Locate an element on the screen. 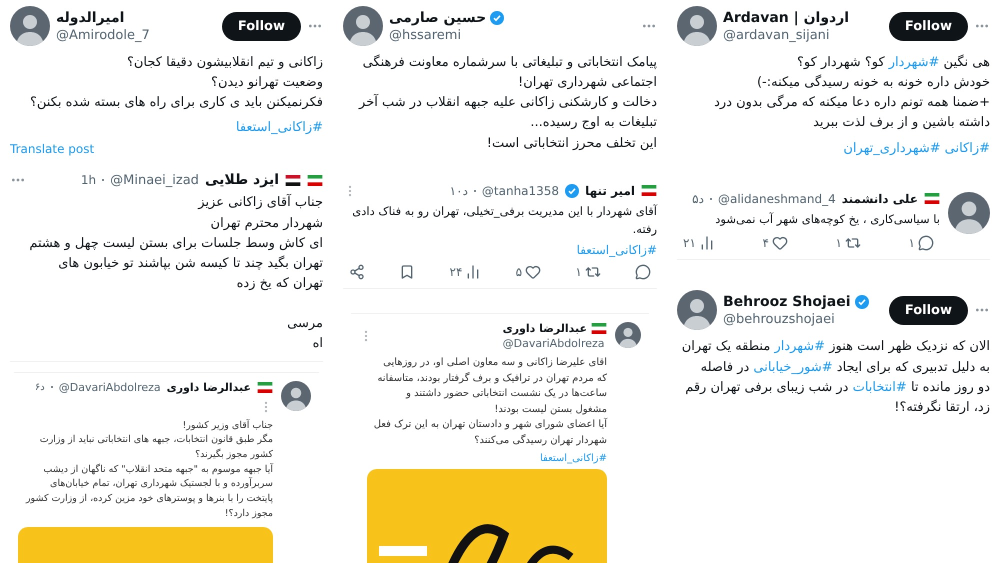  share-icon is located at coordinates (357, 272).